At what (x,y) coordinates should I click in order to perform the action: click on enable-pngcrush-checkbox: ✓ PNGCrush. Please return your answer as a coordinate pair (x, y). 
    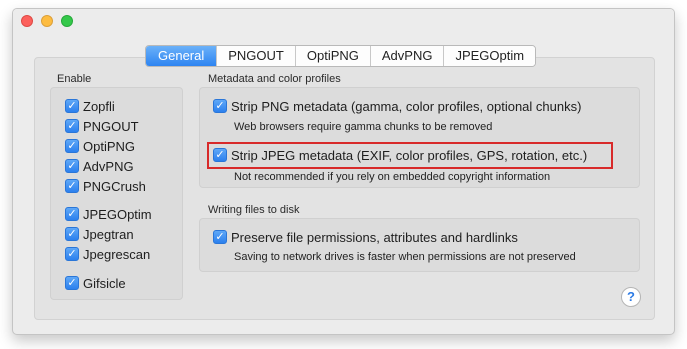
    Looking at the image, I should click on (105, 186).